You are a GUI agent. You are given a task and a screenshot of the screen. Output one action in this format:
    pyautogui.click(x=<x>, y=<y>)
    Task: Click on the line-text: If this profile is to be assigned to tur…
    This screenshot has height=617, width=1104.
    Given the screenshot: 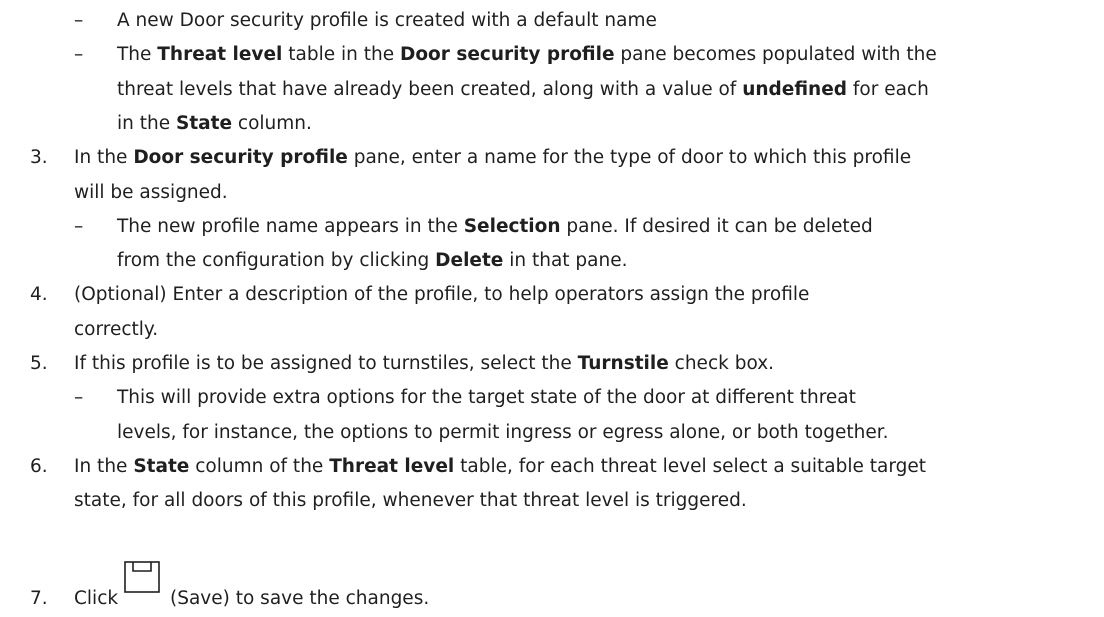 What is the action you would take?
    pyautogui.click(x=424, y=364)
    